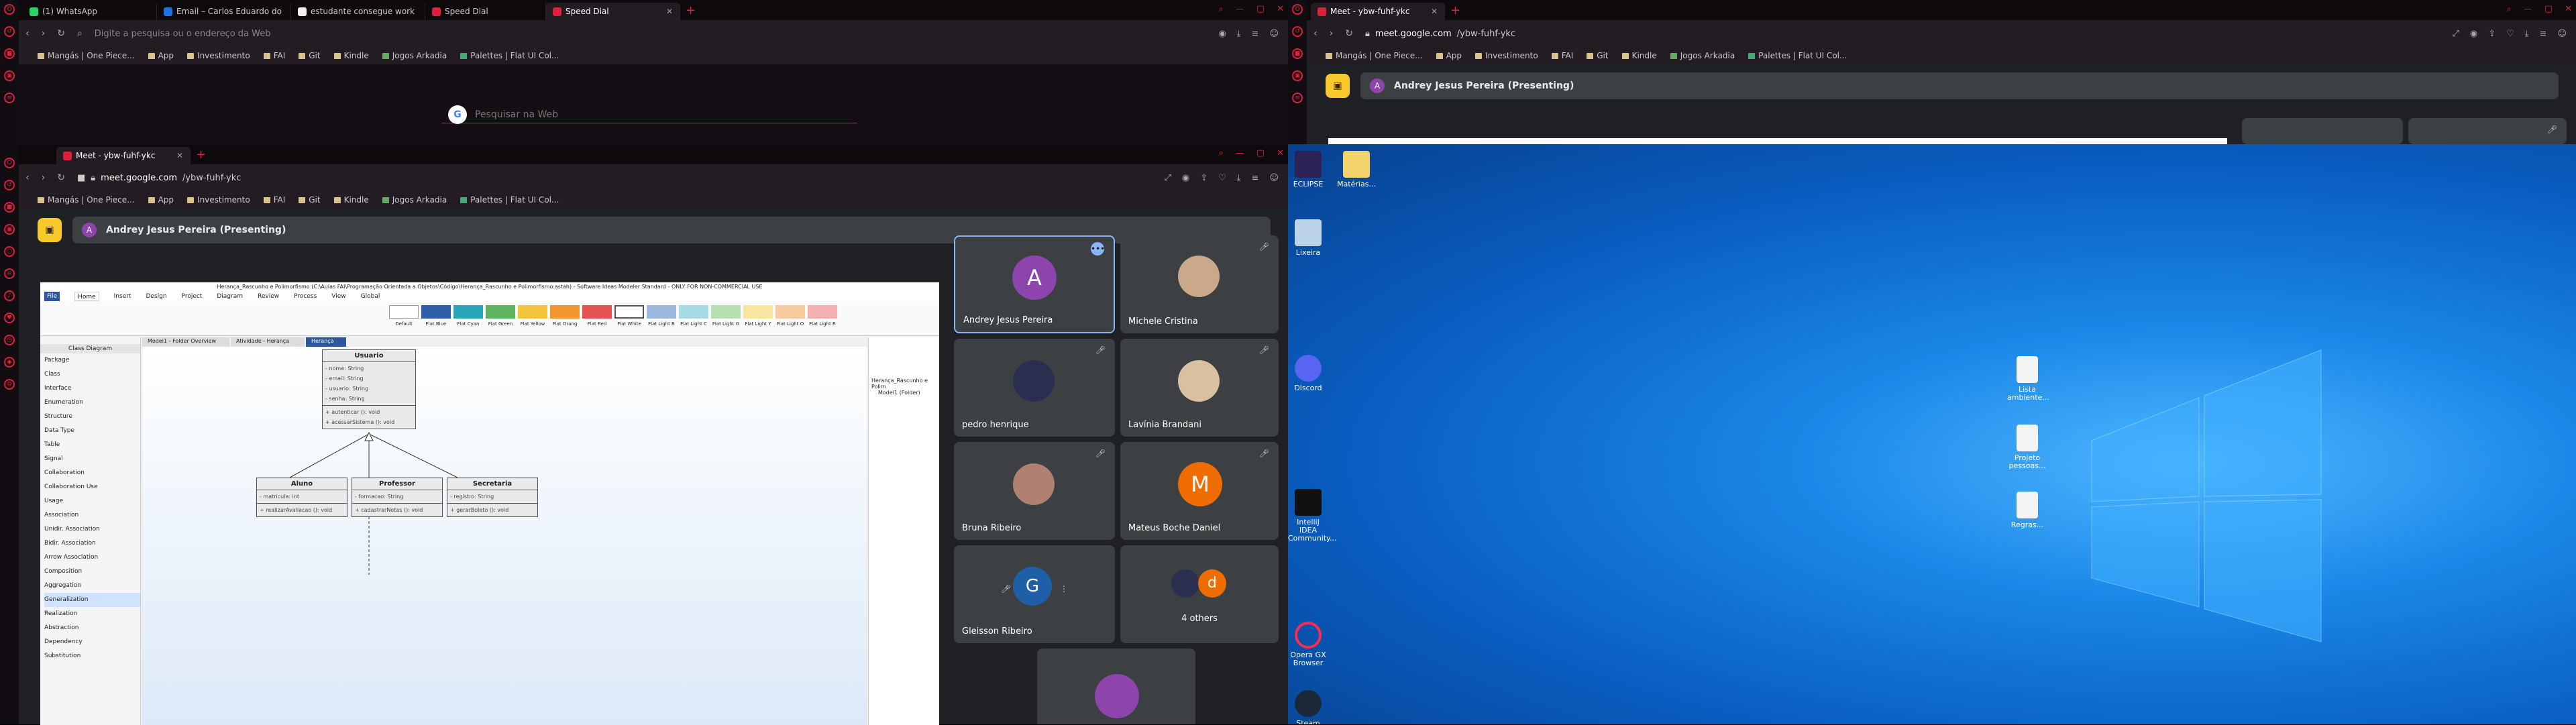  Describe the element at coordinates (92, 586) in the screenshot. I see `palette-item: Aggregation` at that location.